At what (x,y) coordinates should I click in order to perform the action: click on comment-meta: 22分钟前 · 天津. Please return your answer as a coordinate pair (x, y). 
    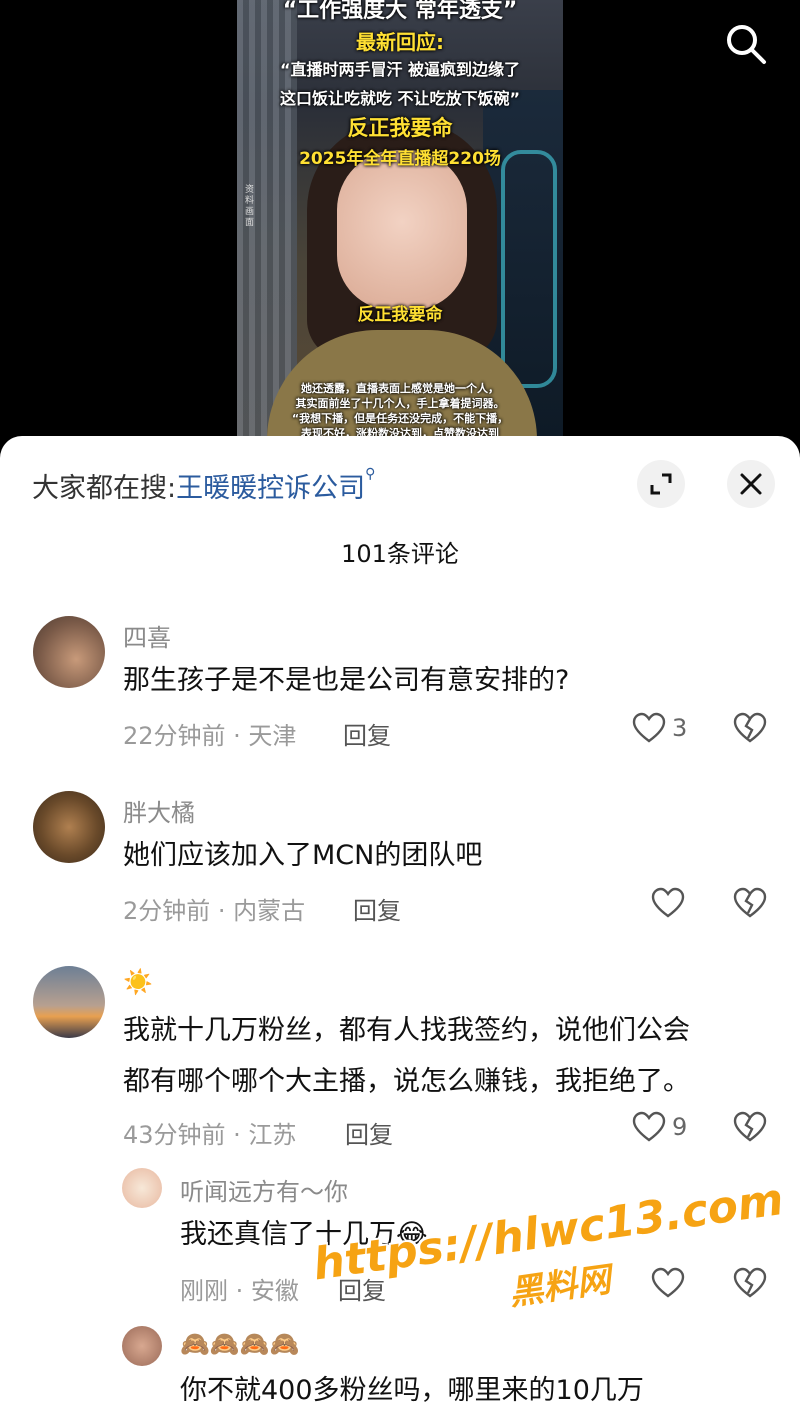
    Looking at the image, I should click on (210, 736).